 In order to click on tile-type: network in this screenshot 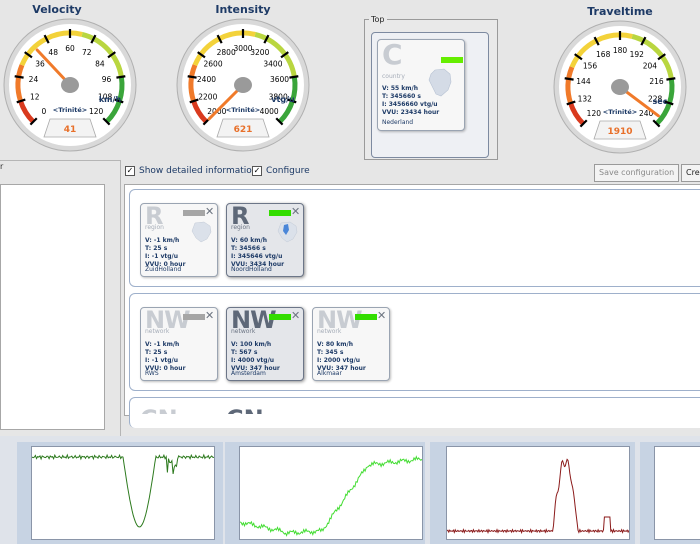, I will do `click(243, 331)`.